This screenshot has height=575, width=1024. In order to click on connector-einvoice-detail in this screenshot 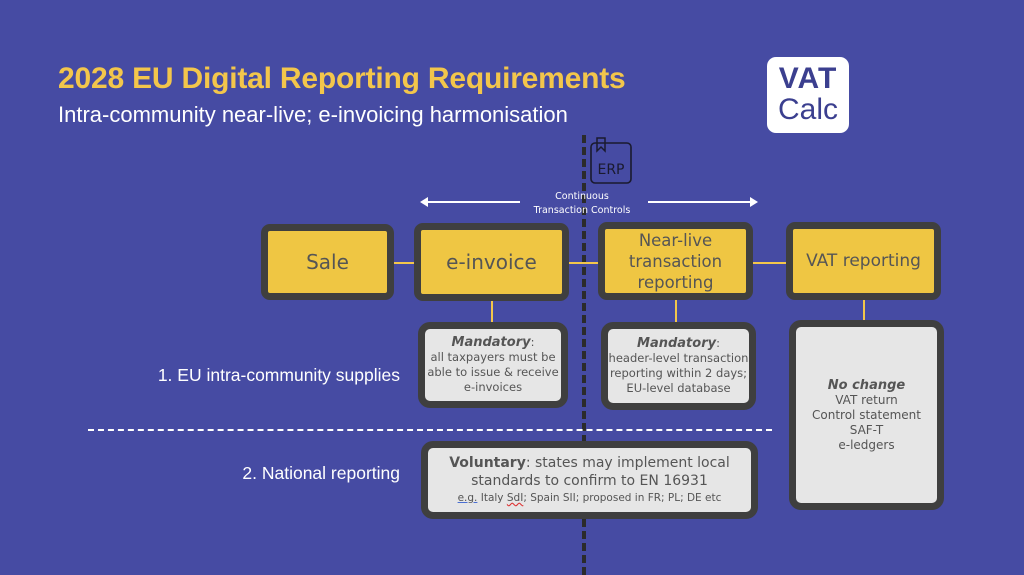, I will do `click(492, 311)`.